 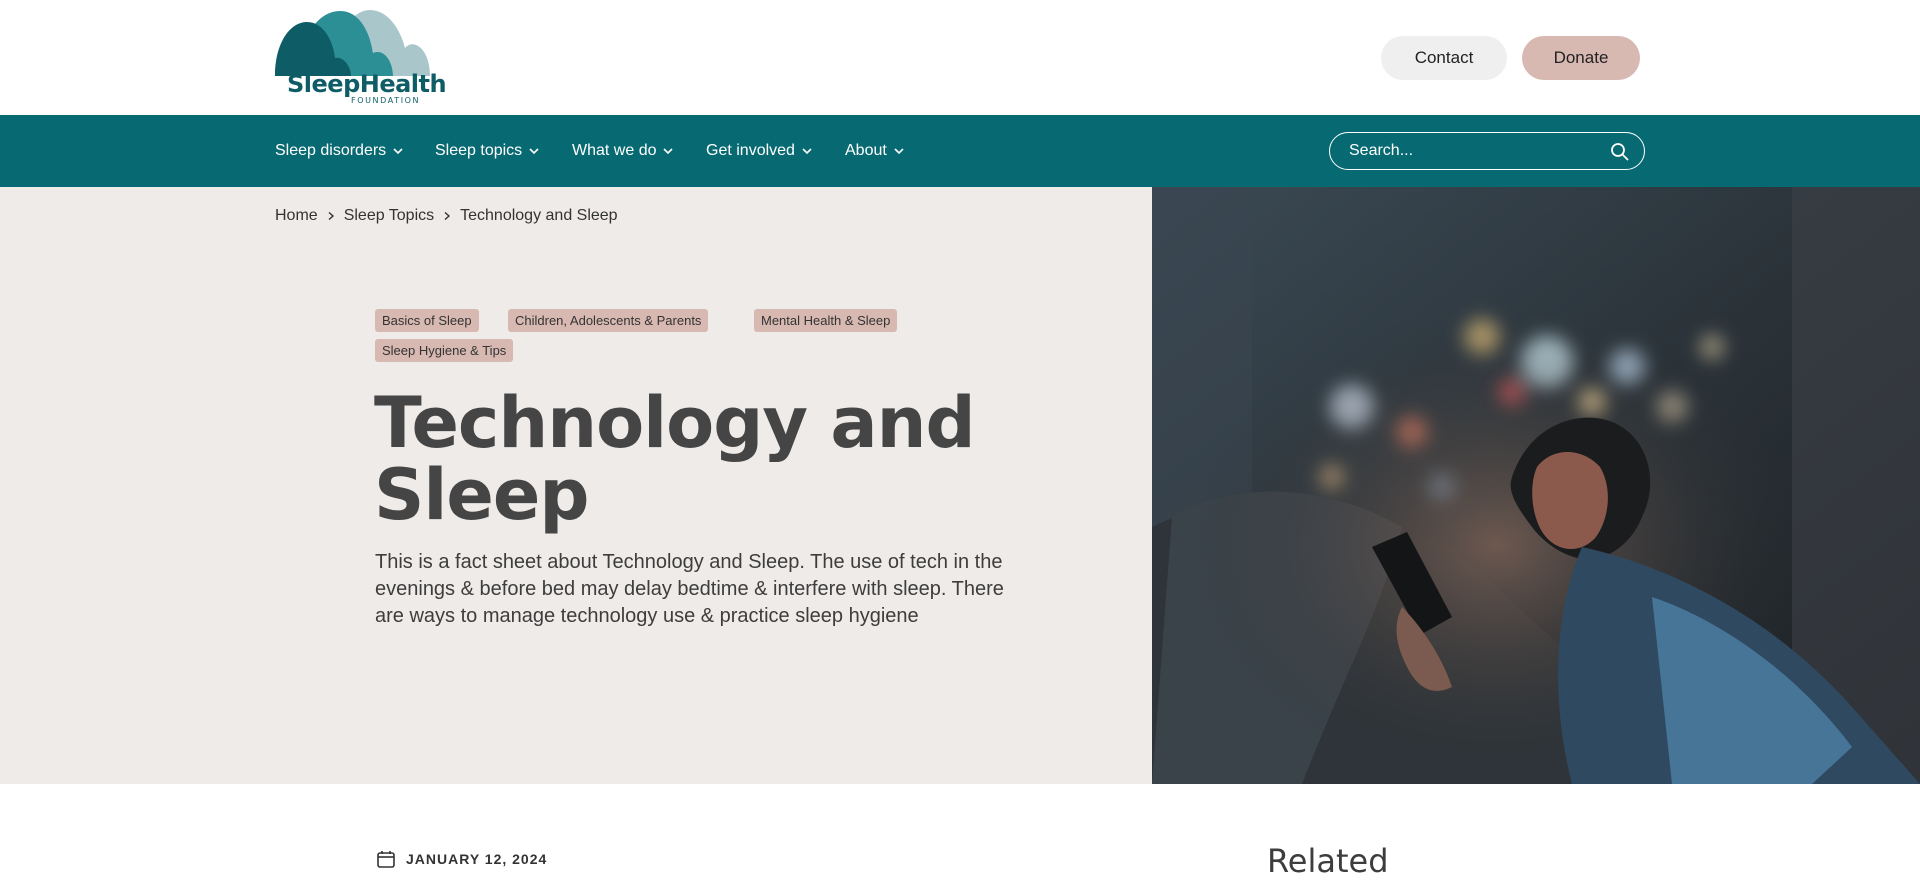 I want to click on breadcrumb: Home Sleep Topics Technology and Sleep, so click(x=446, y=216).